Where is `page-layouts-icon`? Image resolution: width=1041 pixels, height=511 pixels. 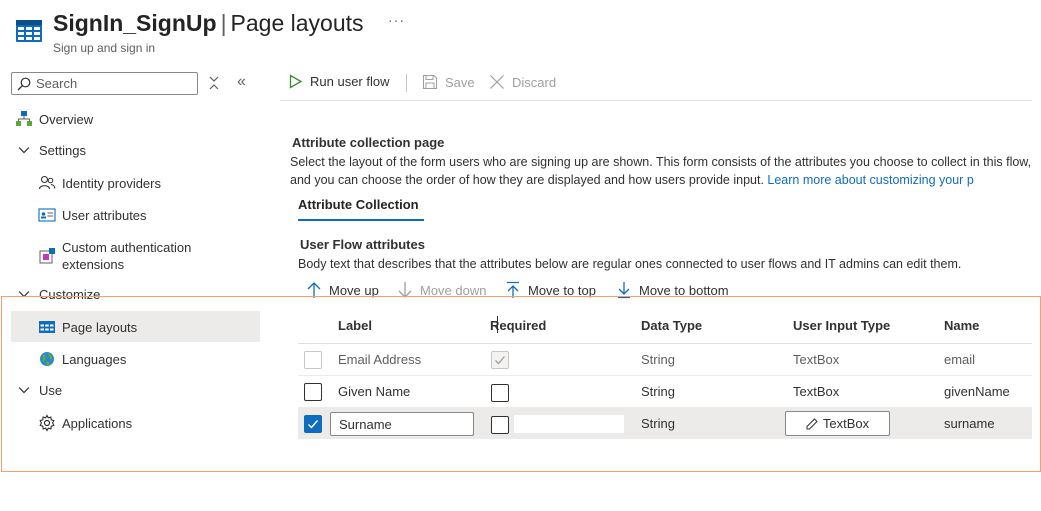
page-layouts-icon is located at coordinates (29, 31).